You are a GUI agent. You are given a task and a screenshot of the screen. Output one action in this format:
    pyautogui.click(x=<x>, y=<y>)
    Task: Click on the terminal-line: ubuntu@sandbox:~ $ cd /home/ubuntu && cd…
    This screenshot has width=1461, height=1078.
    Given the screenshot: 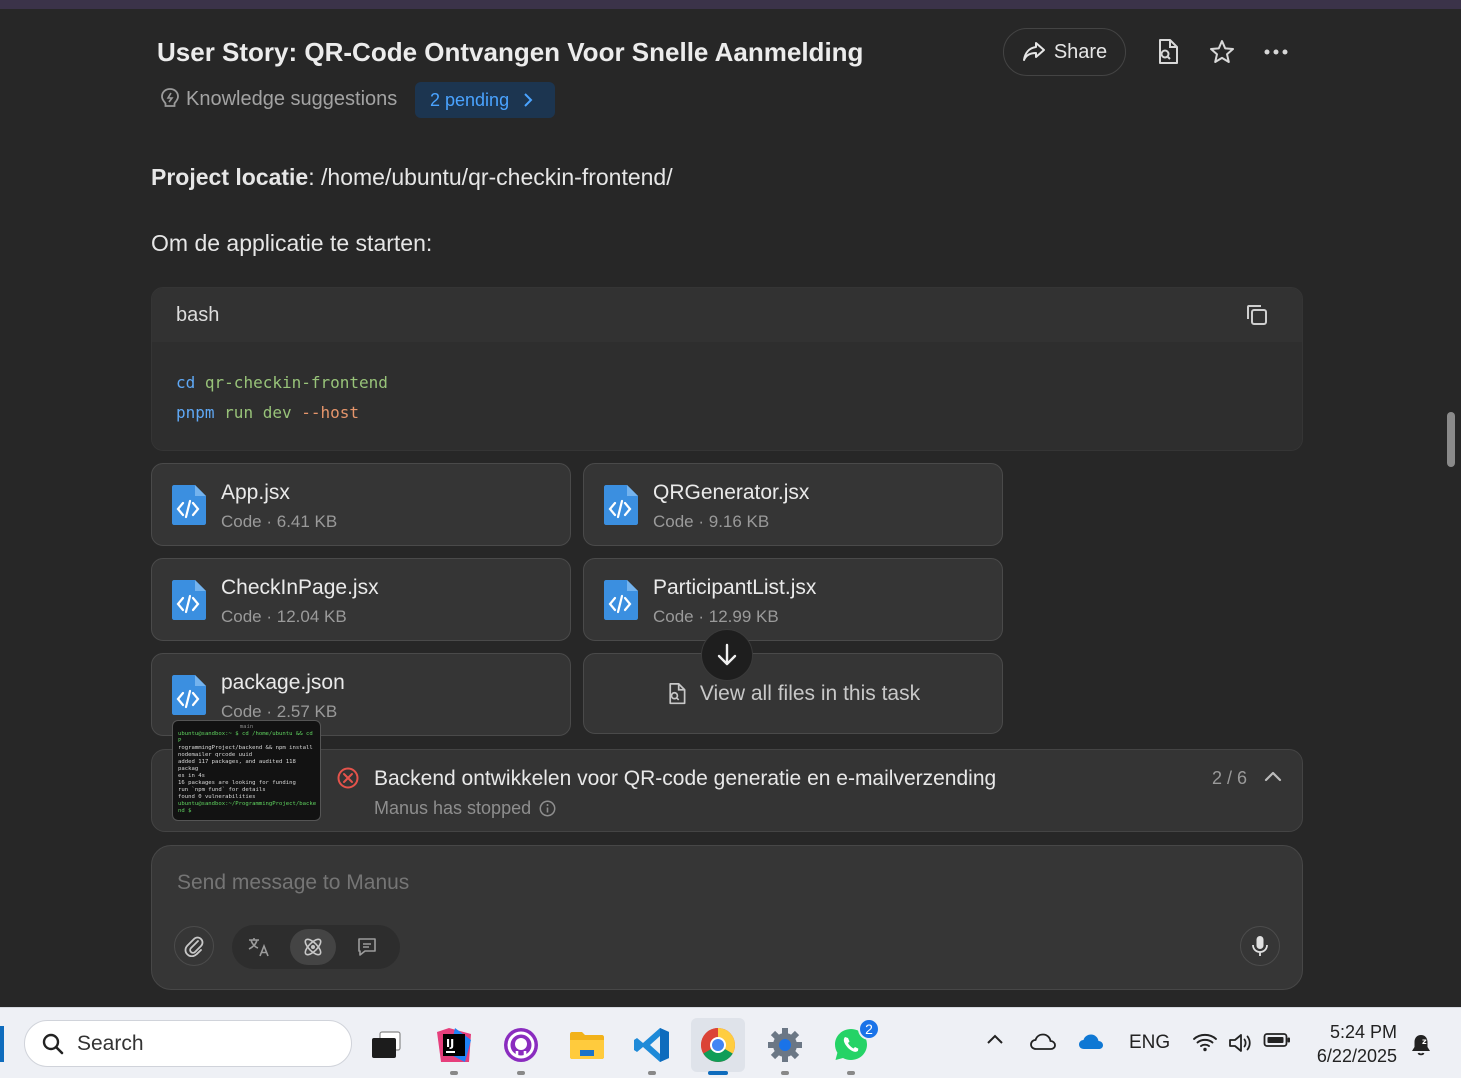 What is the action you would take?
    pyautogui.click(x=246, y=738)
    